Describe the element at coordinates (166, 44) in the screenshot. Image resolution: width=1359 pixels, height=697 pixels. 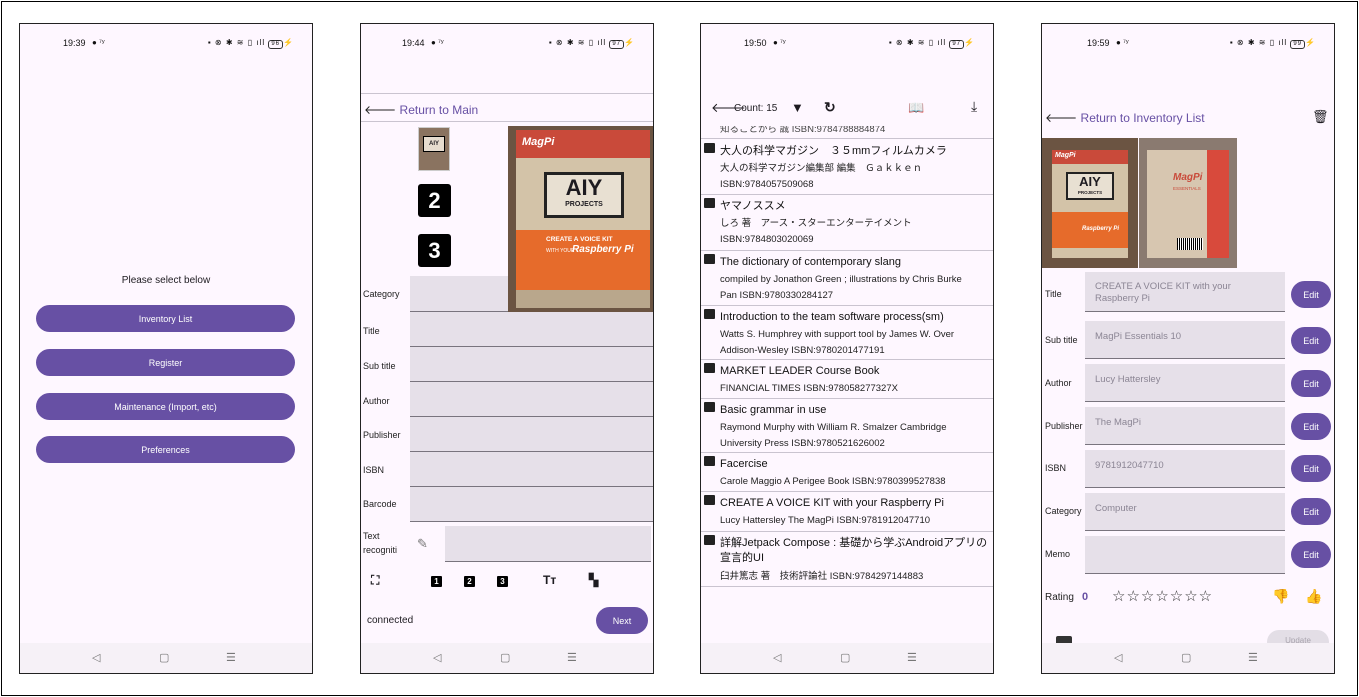
I see `status-bar: 19:39 ● ⁷ʸ ▪ ⊗ ✱ ≋ ▯ ıll 96 ⚡` at that location.